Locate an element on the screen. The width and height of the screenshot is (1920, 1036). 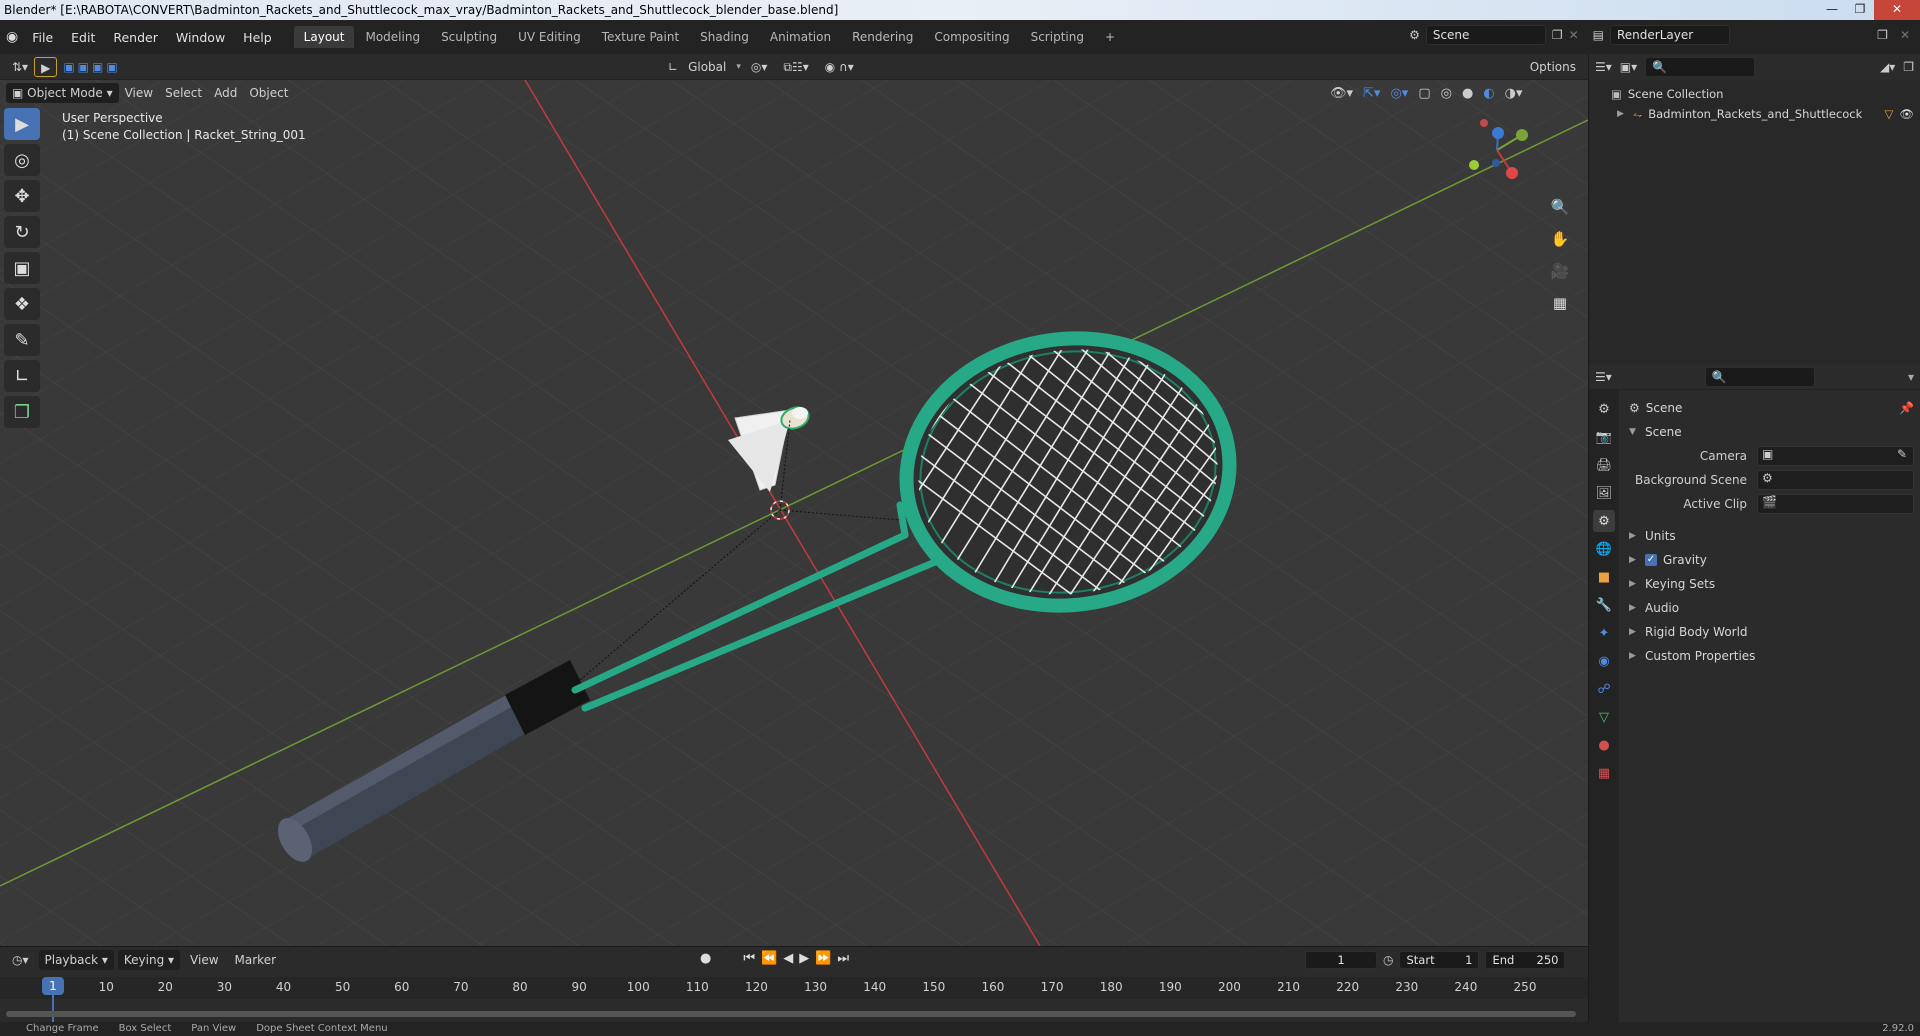
material-tab-icon: ● is located at coordinates (1604, 745).